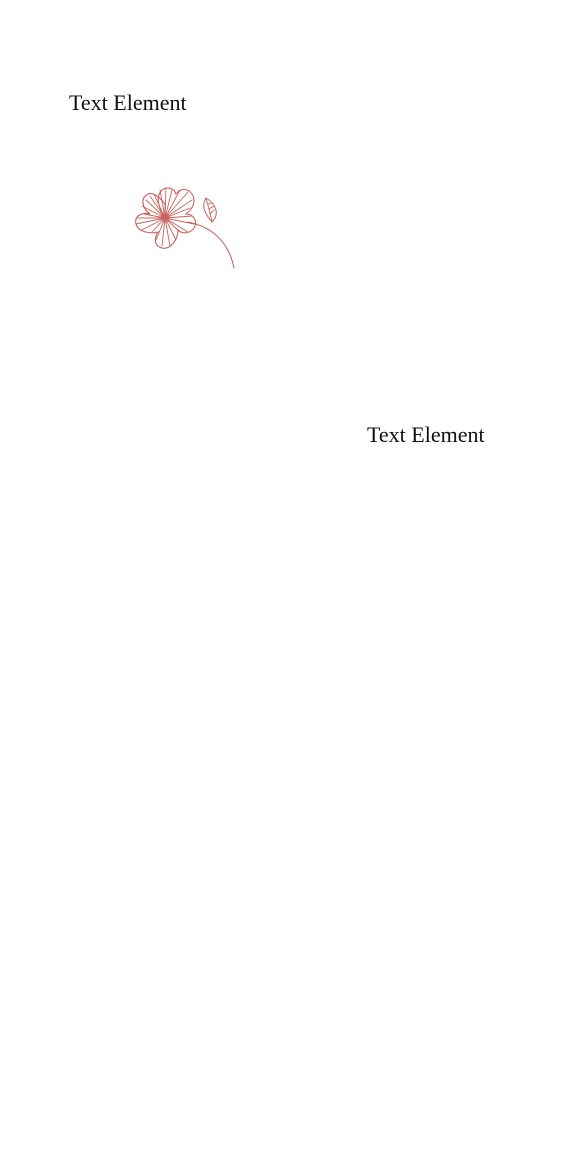 The width and height of the screenshot is (576, 1152). Describe the element at coordinates (128, 103) in the screenshot. I see `text-element-top: Text Element` at that location.